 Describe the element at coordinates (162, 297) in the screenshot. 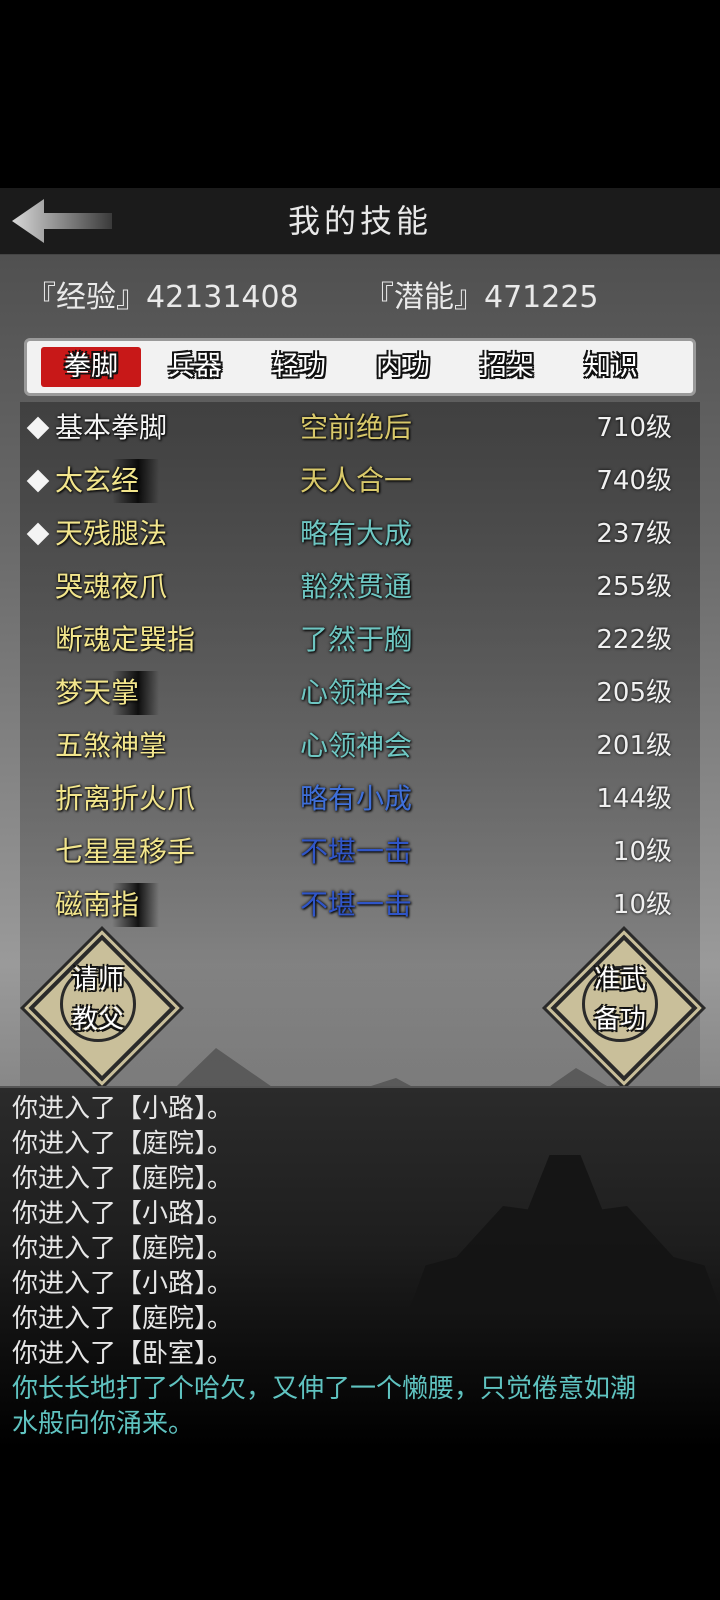

I see `exp-stat: 『经验』42131408` at that location.